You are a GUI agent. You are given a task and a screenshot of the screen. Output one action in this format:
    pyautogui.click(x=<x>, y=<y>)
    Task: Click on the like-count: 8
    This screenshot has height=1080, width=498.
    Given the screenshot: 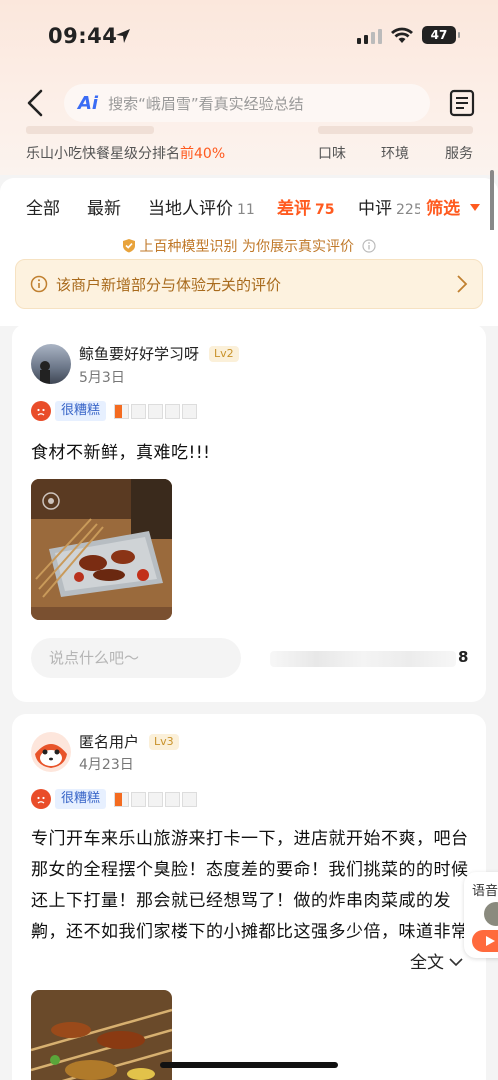 What is the action you would take?
    pyautogui.click(x=463, y=657)
    